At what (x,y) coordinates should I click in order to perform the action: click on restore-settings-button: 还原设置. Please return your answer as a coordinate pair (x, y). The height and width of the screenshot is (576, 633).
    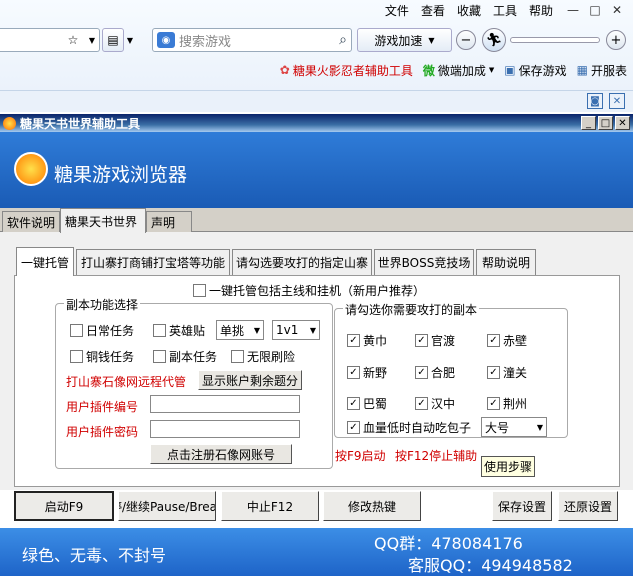
    Looking at the image, I should click on (588, 506).